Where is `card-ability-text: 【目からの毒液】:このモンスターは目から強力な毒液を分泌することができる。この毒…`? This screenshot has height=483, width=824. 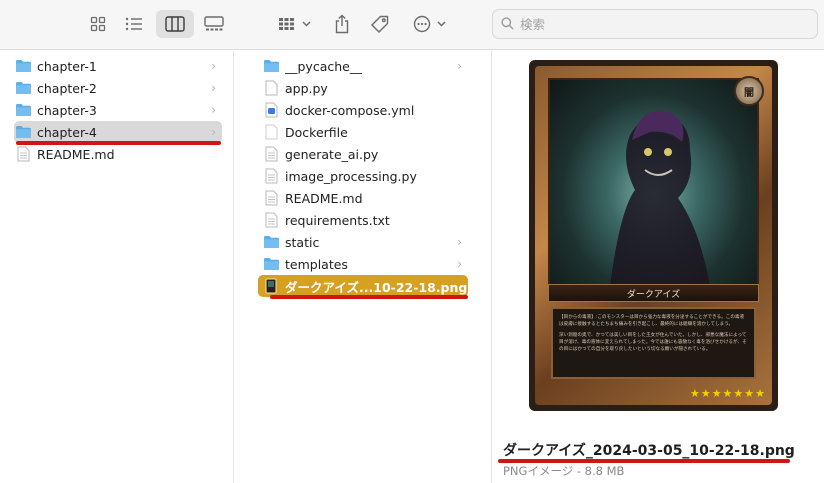
card-ability-text: 【目からの毒液】:このモンスターは目から強力な毒液を分泌することができる。この毒… is located at coordinates (652, 321).